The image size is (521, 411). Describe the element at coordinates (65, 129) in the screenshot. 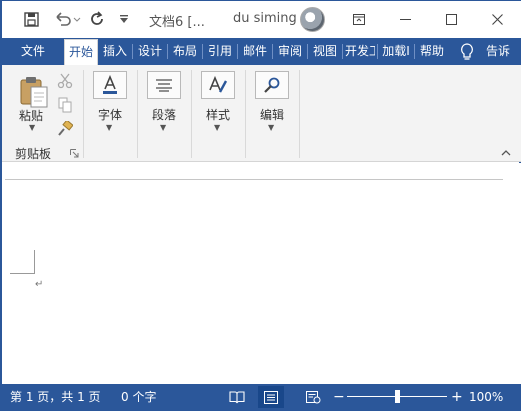

I see `format-painter-icon` at that location.